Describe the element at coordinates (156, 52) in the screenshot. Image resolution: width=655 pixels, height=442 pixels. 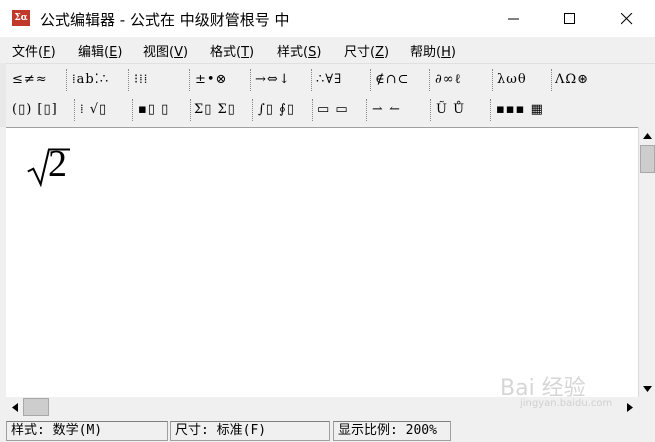
I see `menu-view-label: 视图` at that location.